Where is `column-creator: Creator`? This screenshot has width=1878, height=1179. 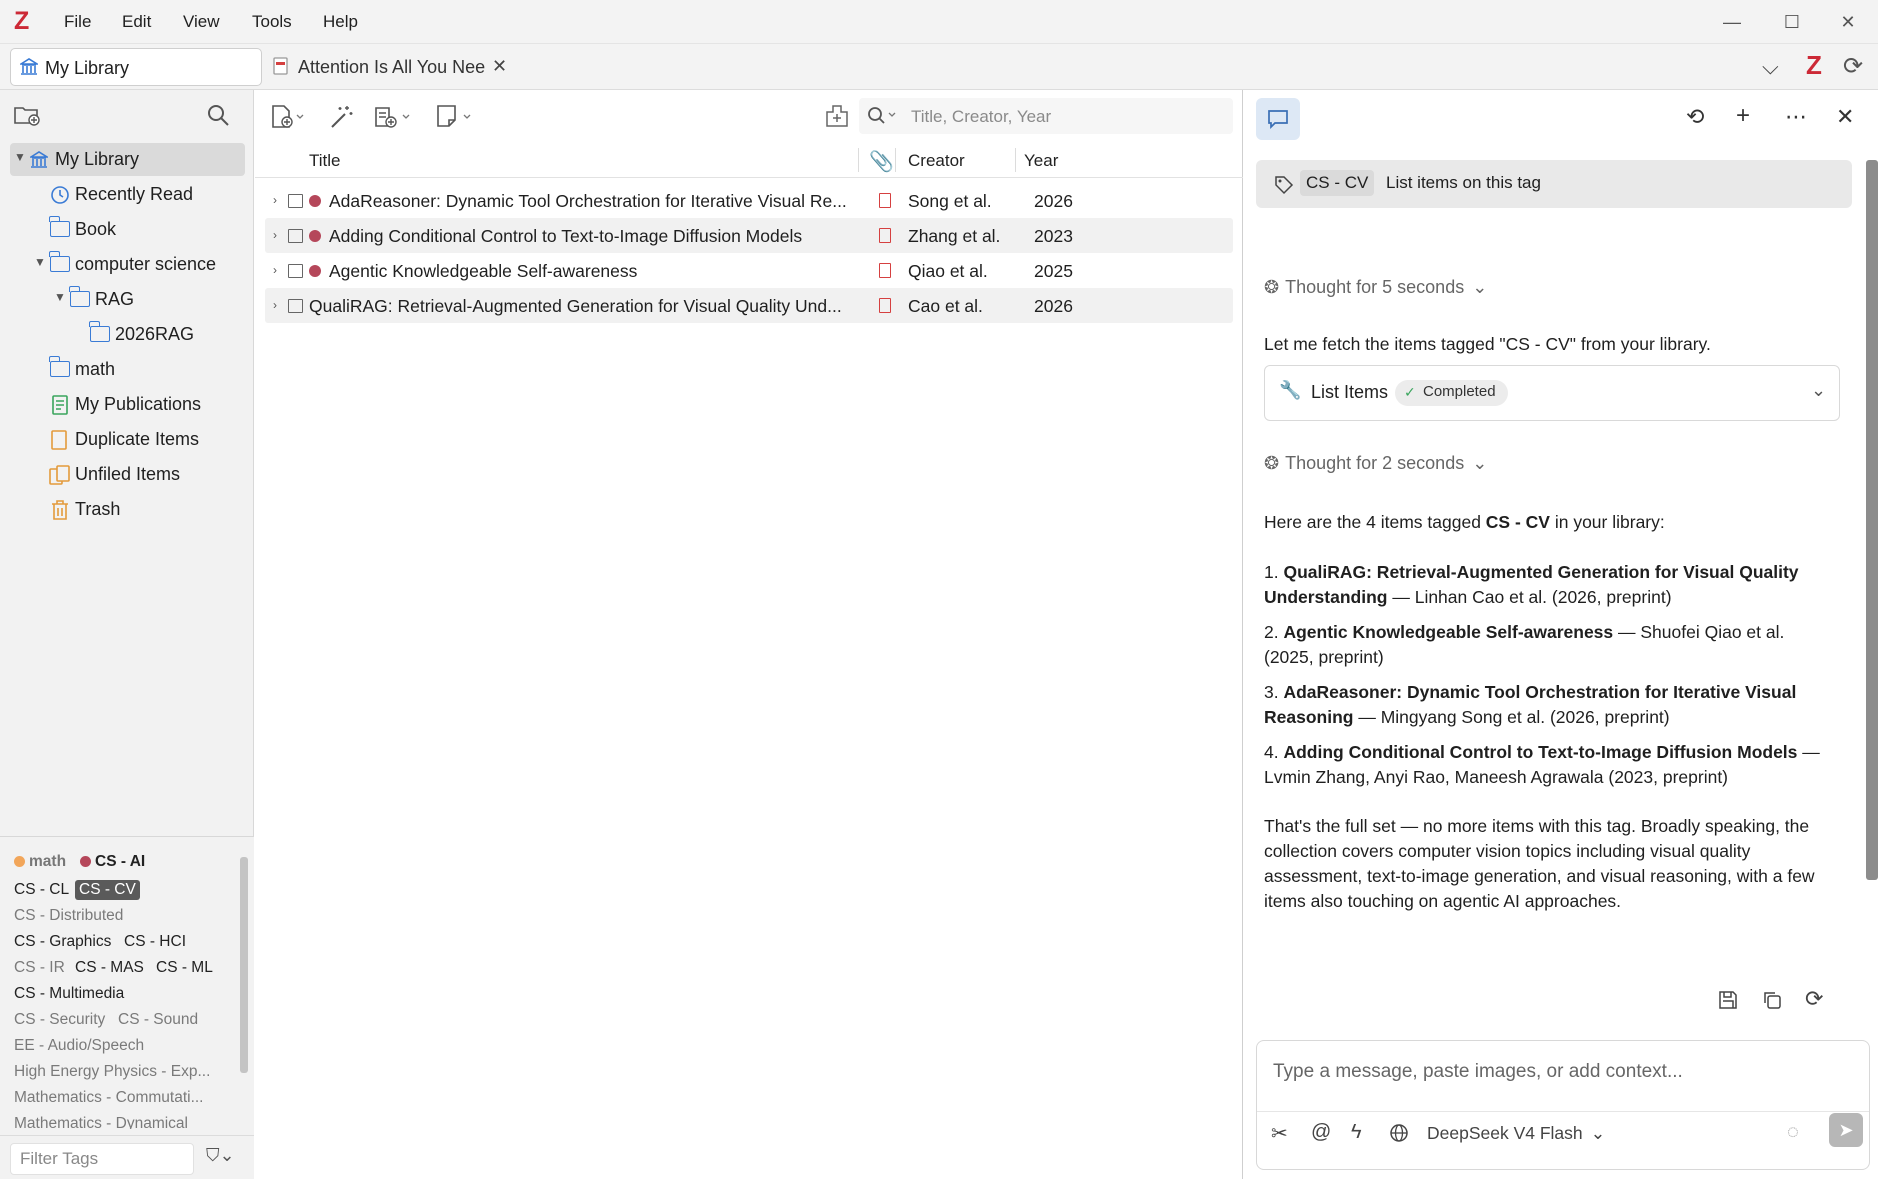 column-creator: Creator is located at coordinates (936, 161).